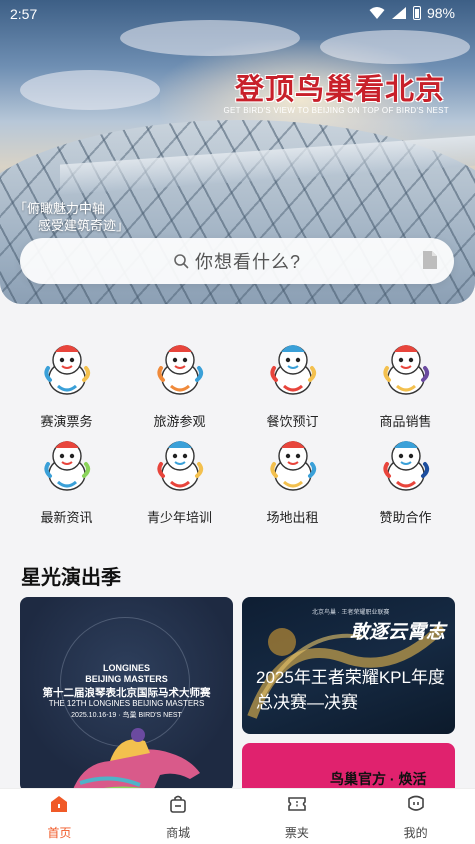  What do you see at coordinates (440, 13) in the screenshot?
I see `battery-level: 98%` at bounding box center [440, 13].